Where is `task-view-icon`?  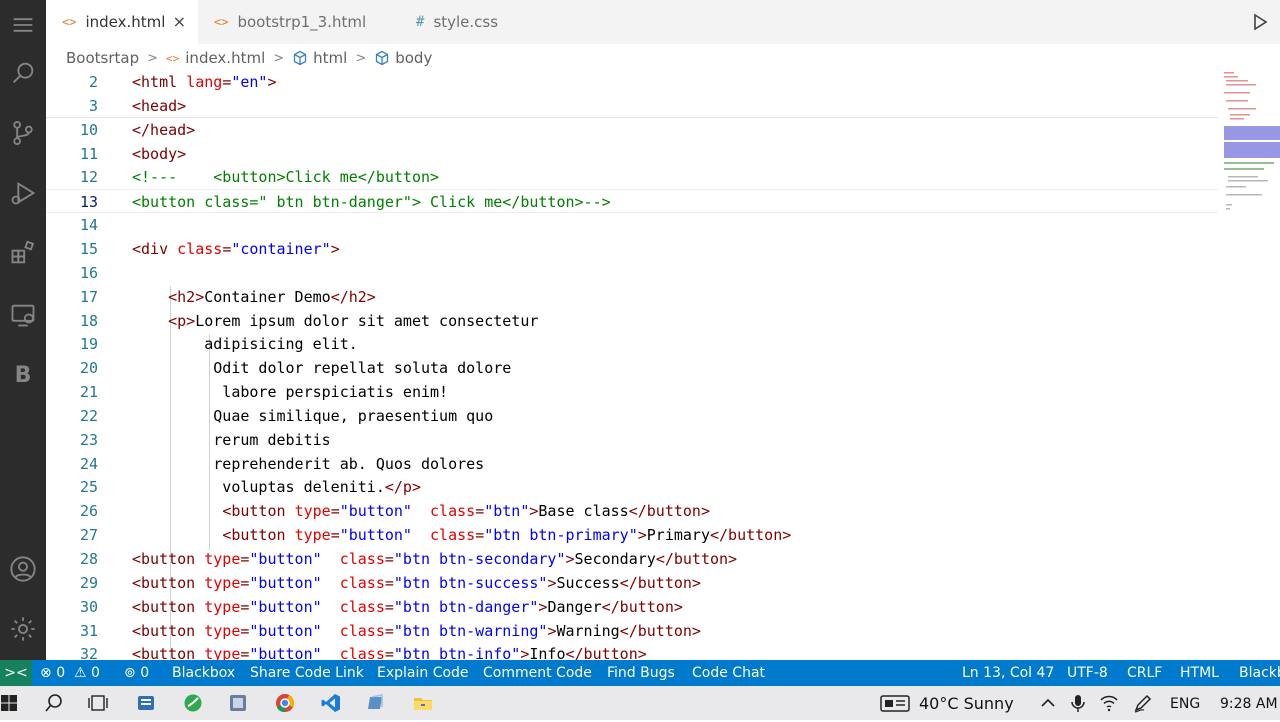 task-view-icon is located at coordinates (98, 703).